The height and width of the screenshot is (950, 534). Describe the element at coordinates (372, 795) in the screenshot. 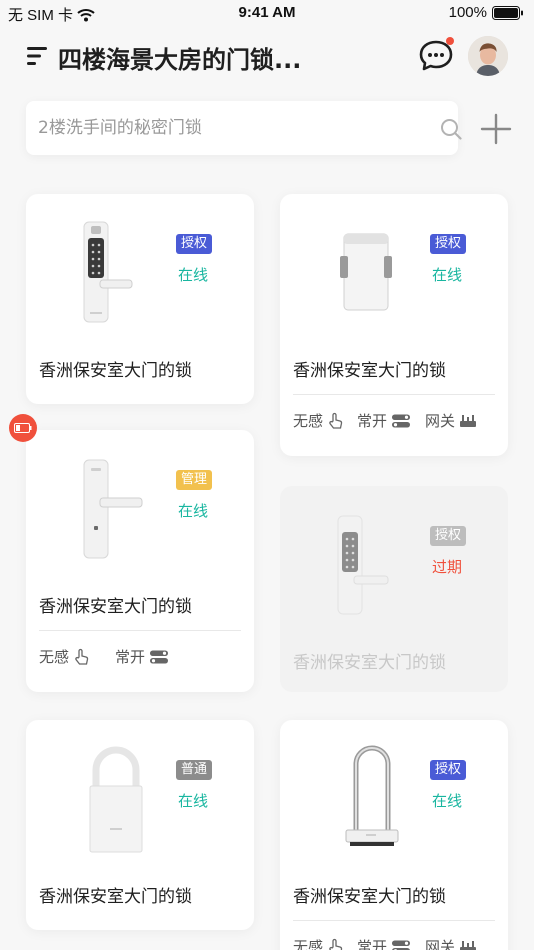

I see `u-lock-icon` at that location.